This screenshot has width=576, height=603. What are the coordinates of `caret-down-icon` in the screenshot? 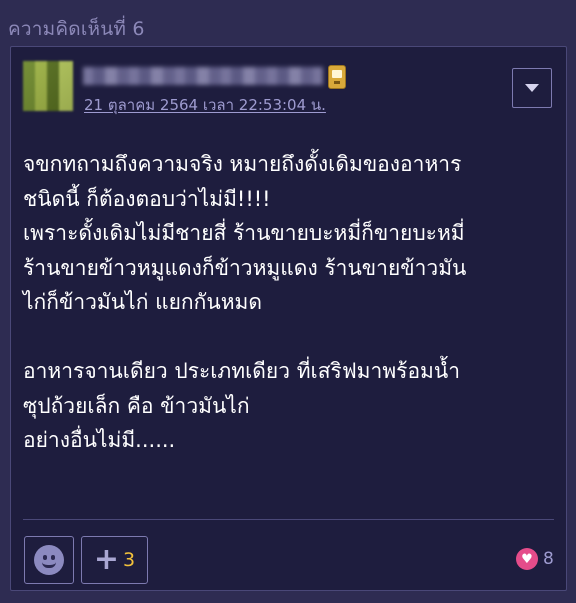 It's located at (532, 88).